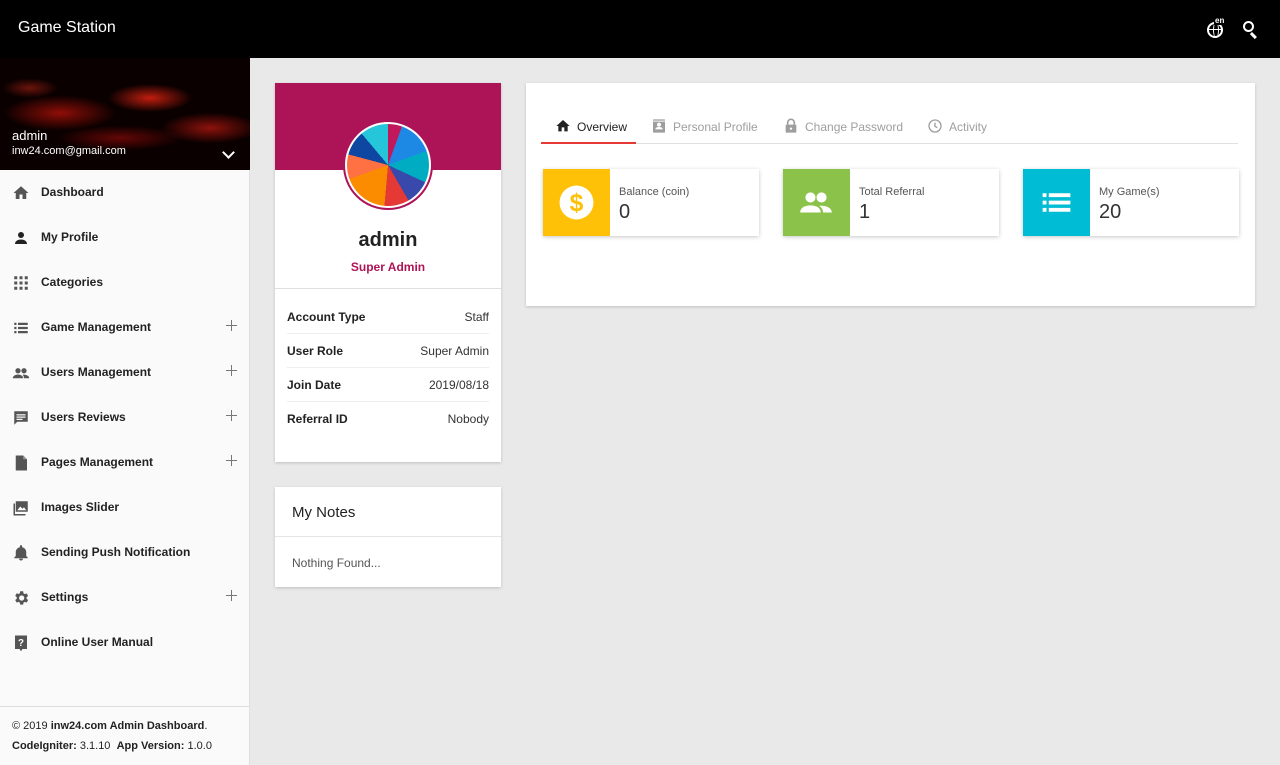 The width and height of the screenshot is (1280, 765). What do you see at coordinates (21, 463) in the screenshot?
I see `document-icon` at bounding box center [21, 463].